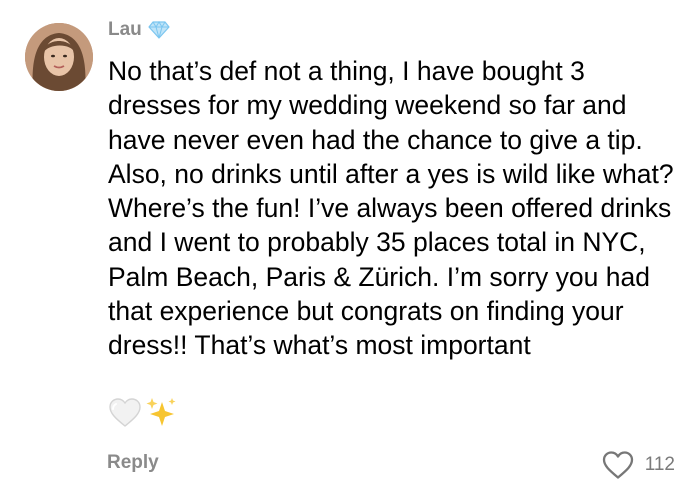  Describe the element at coordinates (133, 463) in the screenshot. I see `reply-button: Reply` at that location.